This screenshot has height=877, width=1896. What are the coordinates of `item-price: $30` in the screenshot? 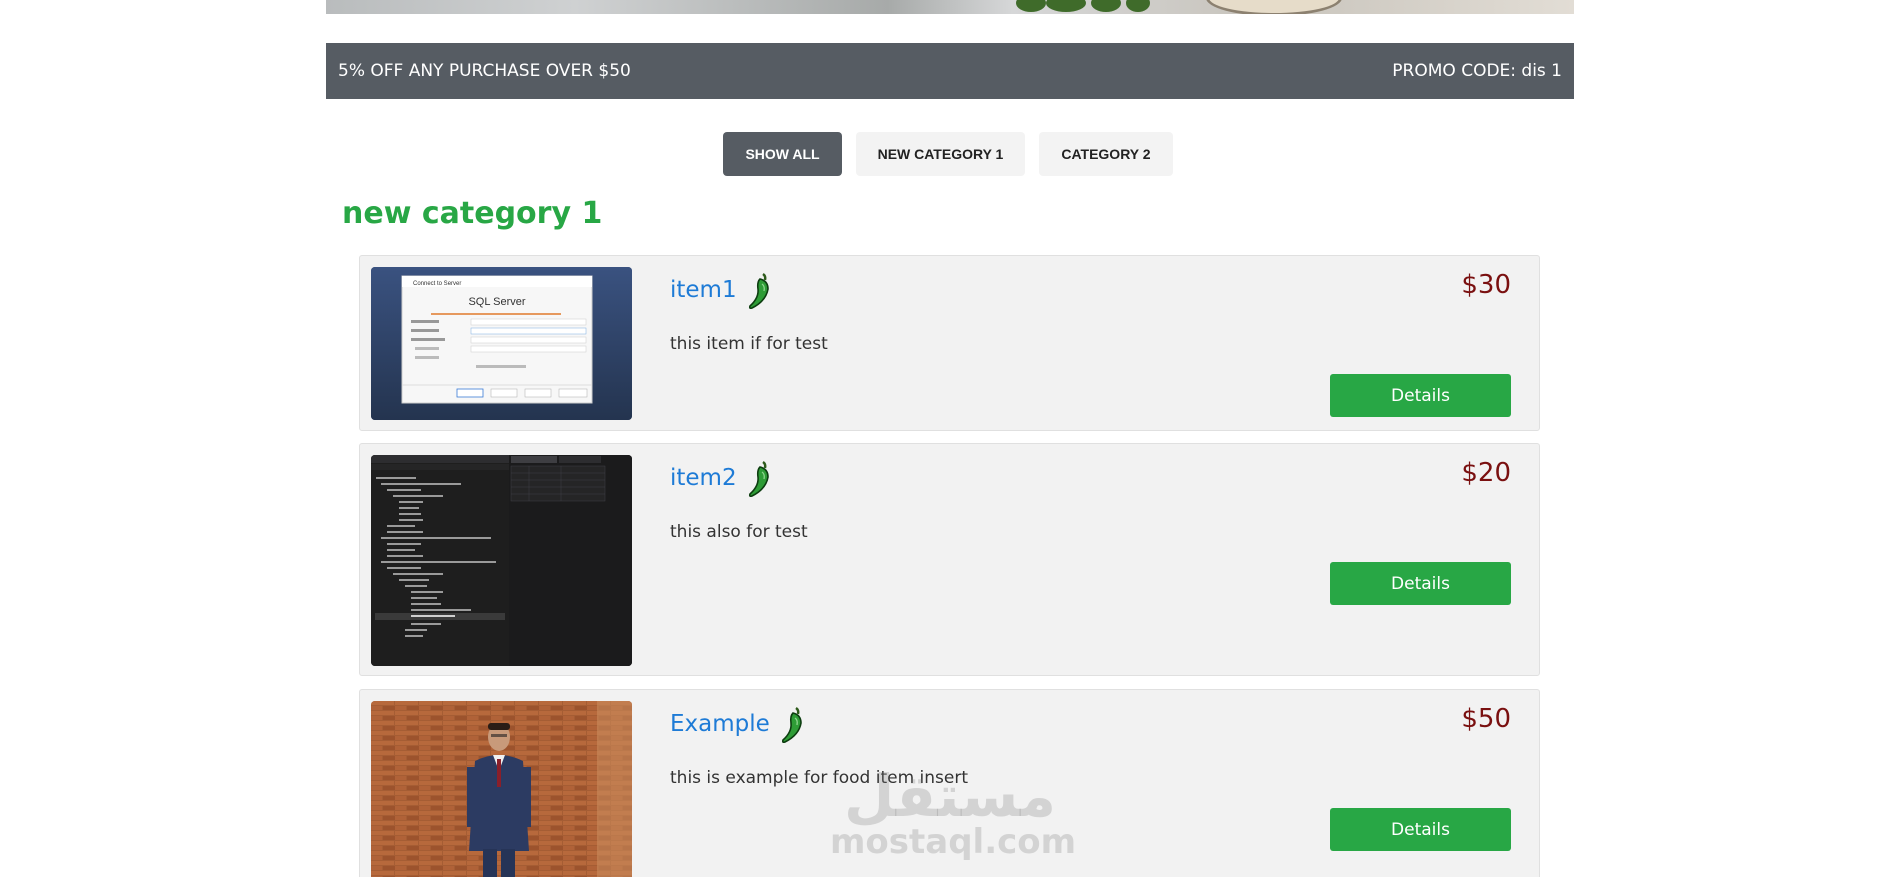 It's located at (1486, 285).